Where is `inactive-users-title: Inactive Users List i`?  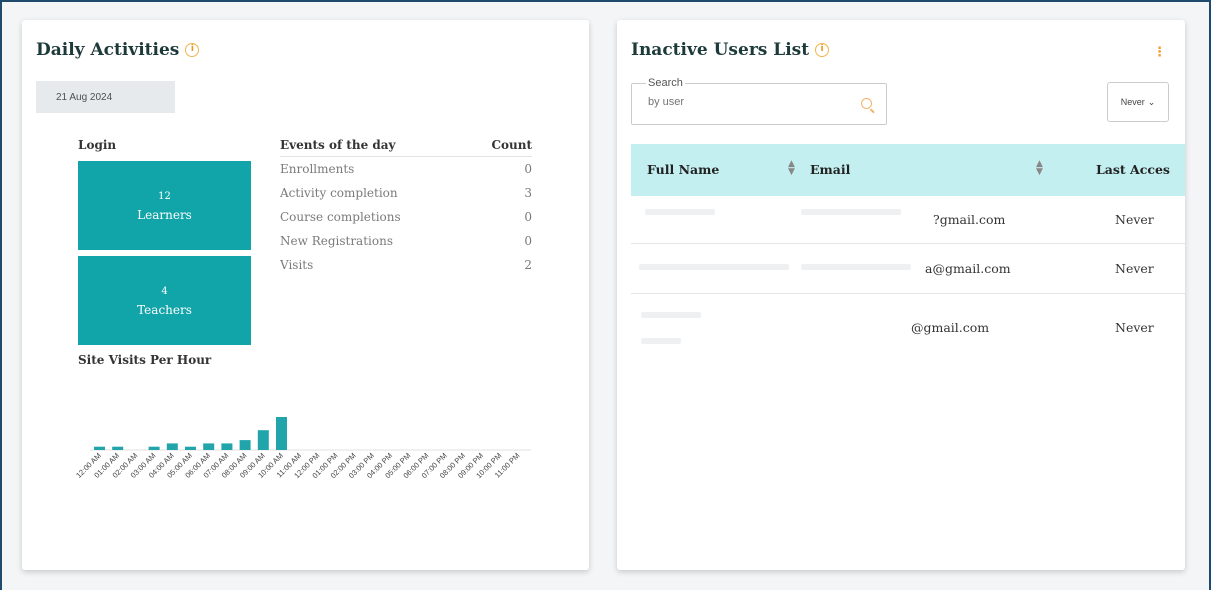
inactive-users-title: Inactive Users List i is located at coordinates (730, 50).